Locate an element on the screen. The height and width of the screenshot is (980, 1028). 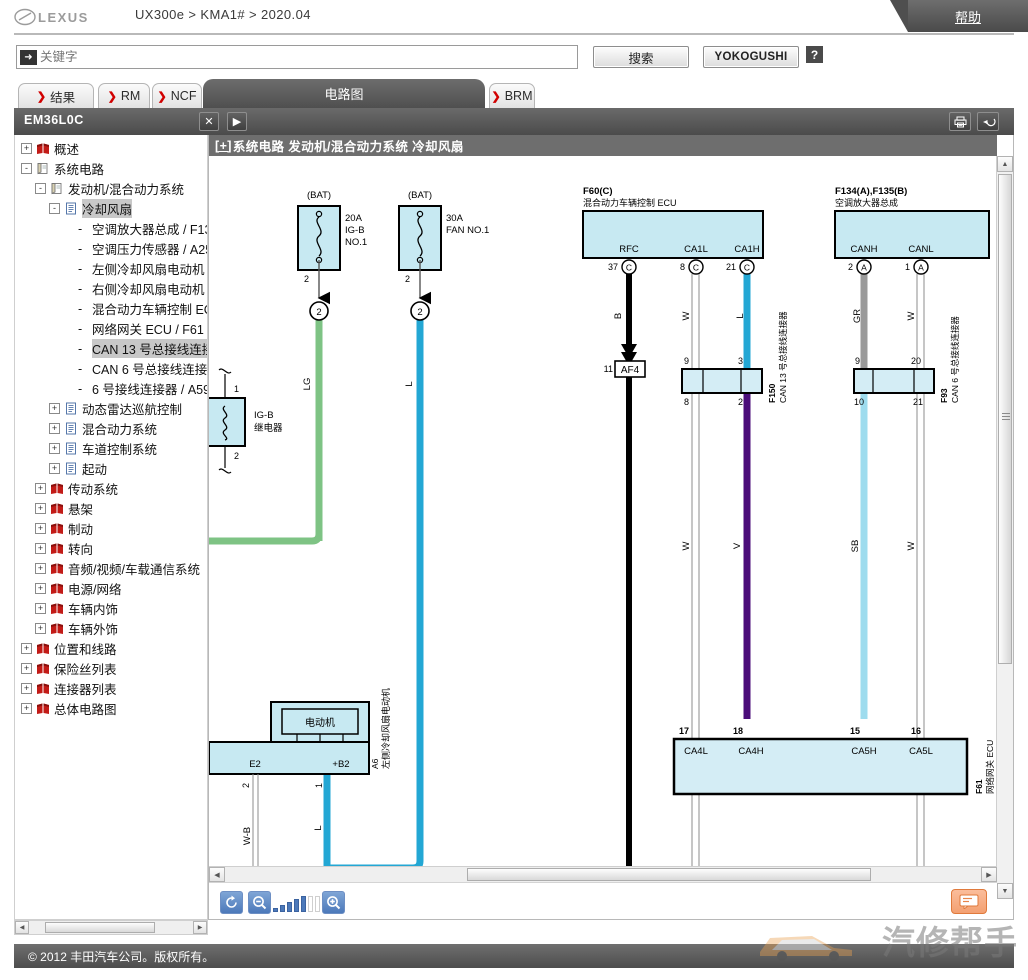
tree-item: - CAN 6 号总接线连接器 is located at coordinates (111, 368).